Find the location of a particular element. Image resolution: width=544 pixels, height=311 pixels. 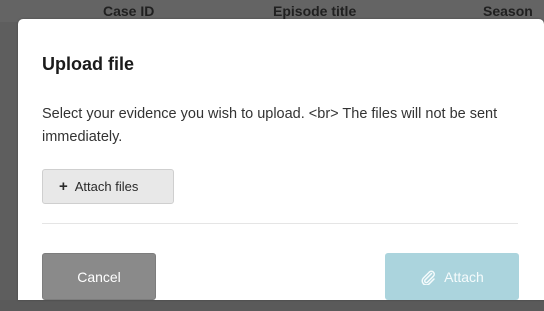

modal-overlay-bottom is located at coordinates (272, 305).